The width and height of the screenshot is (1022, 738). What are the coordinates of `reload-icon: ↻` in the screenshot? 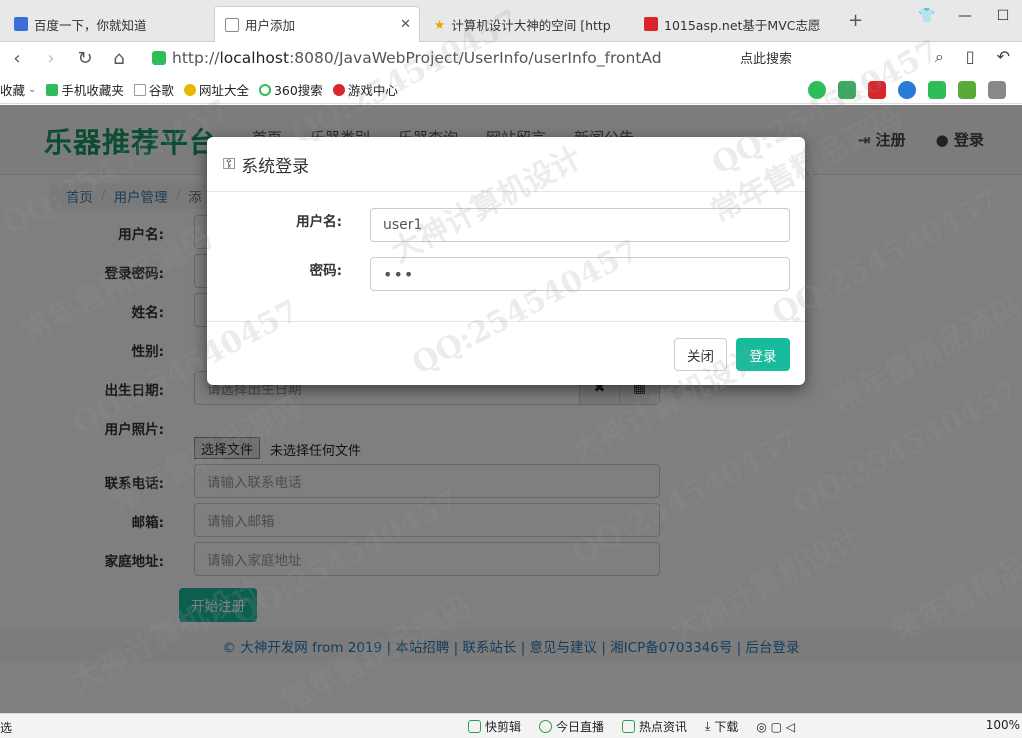 It's located at (85, 58).